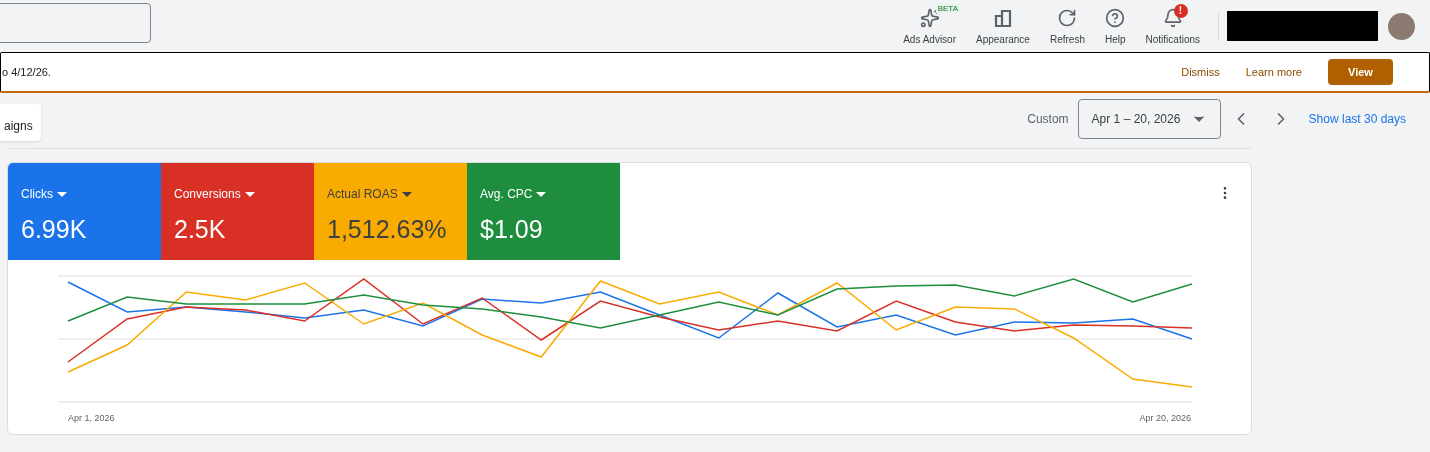  Describe the element at coordinates (75, 23) in the screenshot. I see `search-field` at that location.